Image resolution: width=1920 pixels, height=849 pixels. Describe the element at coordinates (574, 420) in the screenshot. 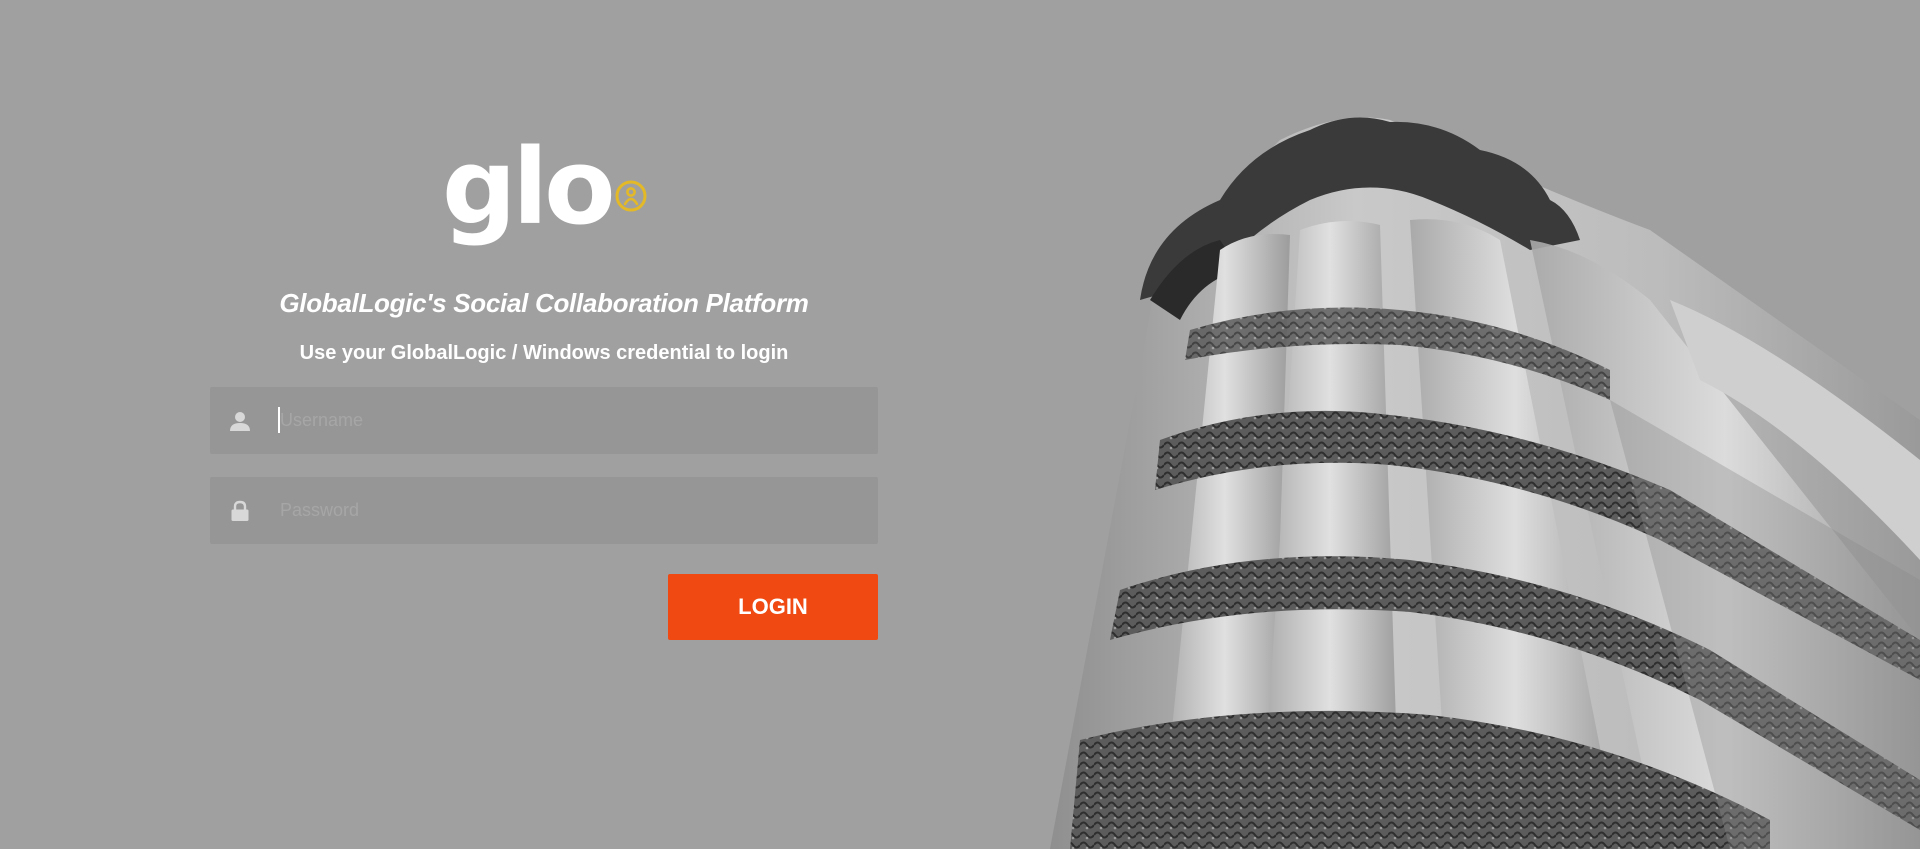

I see `username-input` at that location.